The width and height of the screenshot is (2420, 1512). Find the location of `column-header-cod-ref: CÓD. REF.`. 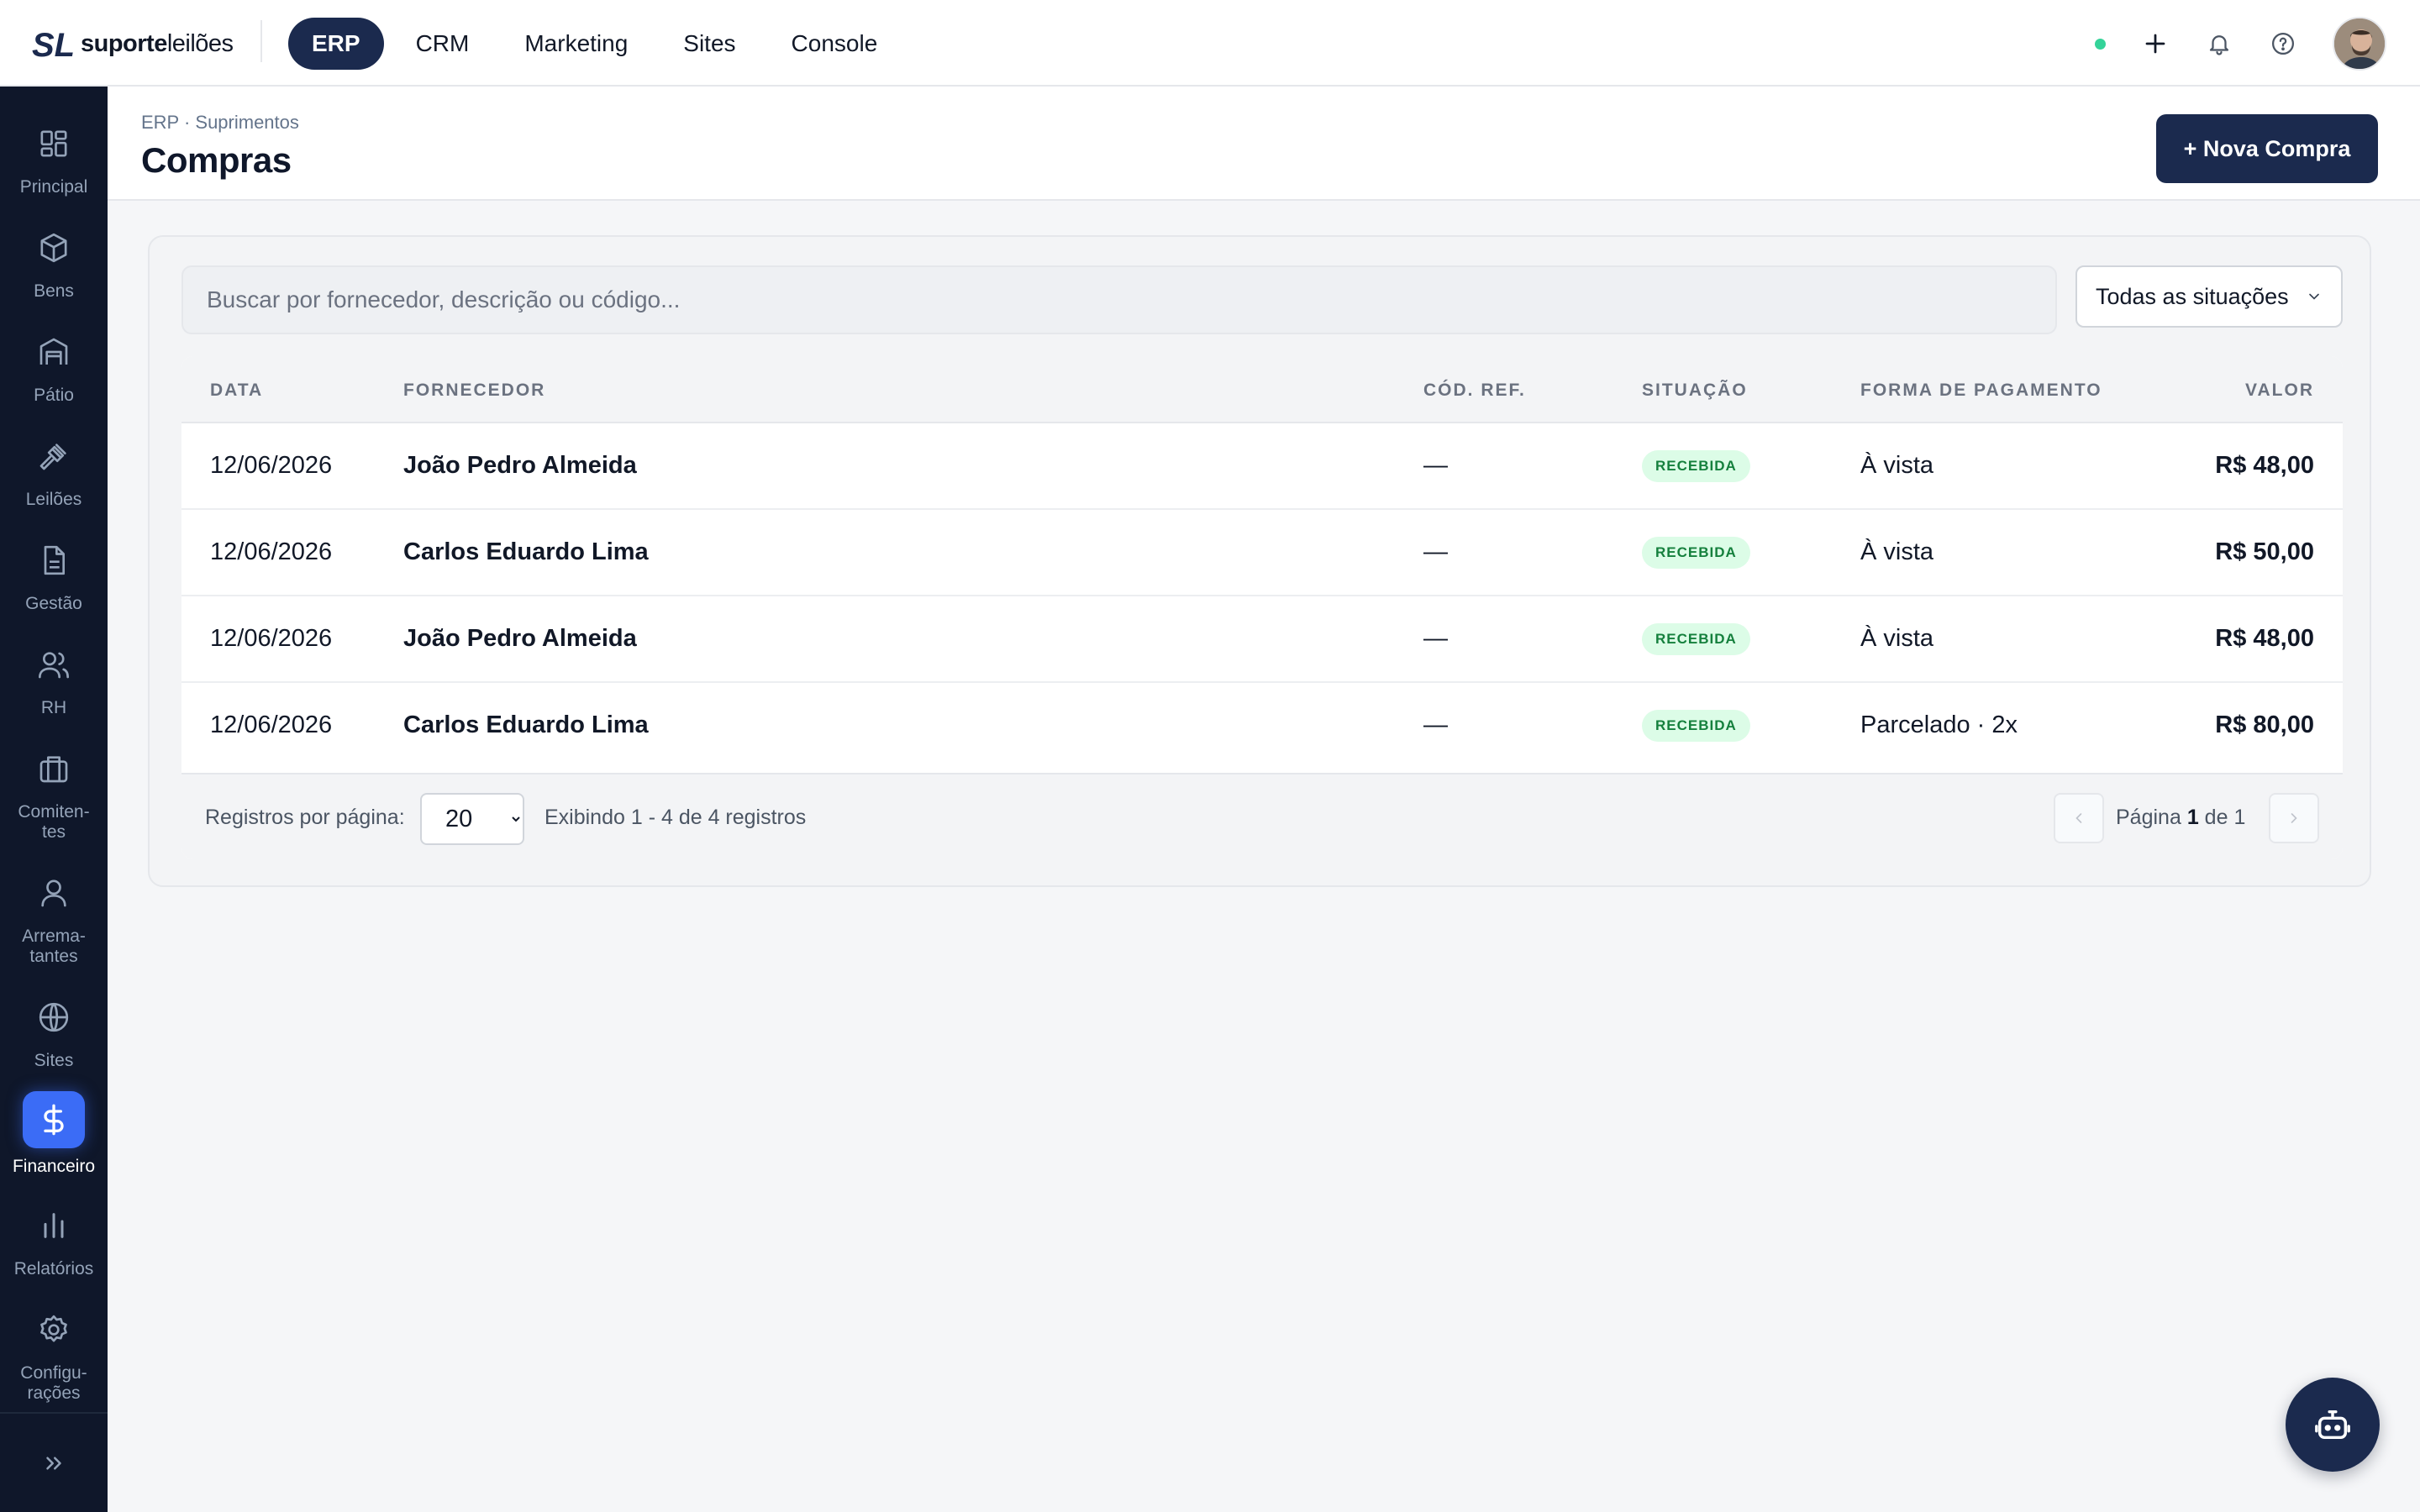

column-header-cod-ref: CÓD. REF. is located at coordinates (1474, 391).